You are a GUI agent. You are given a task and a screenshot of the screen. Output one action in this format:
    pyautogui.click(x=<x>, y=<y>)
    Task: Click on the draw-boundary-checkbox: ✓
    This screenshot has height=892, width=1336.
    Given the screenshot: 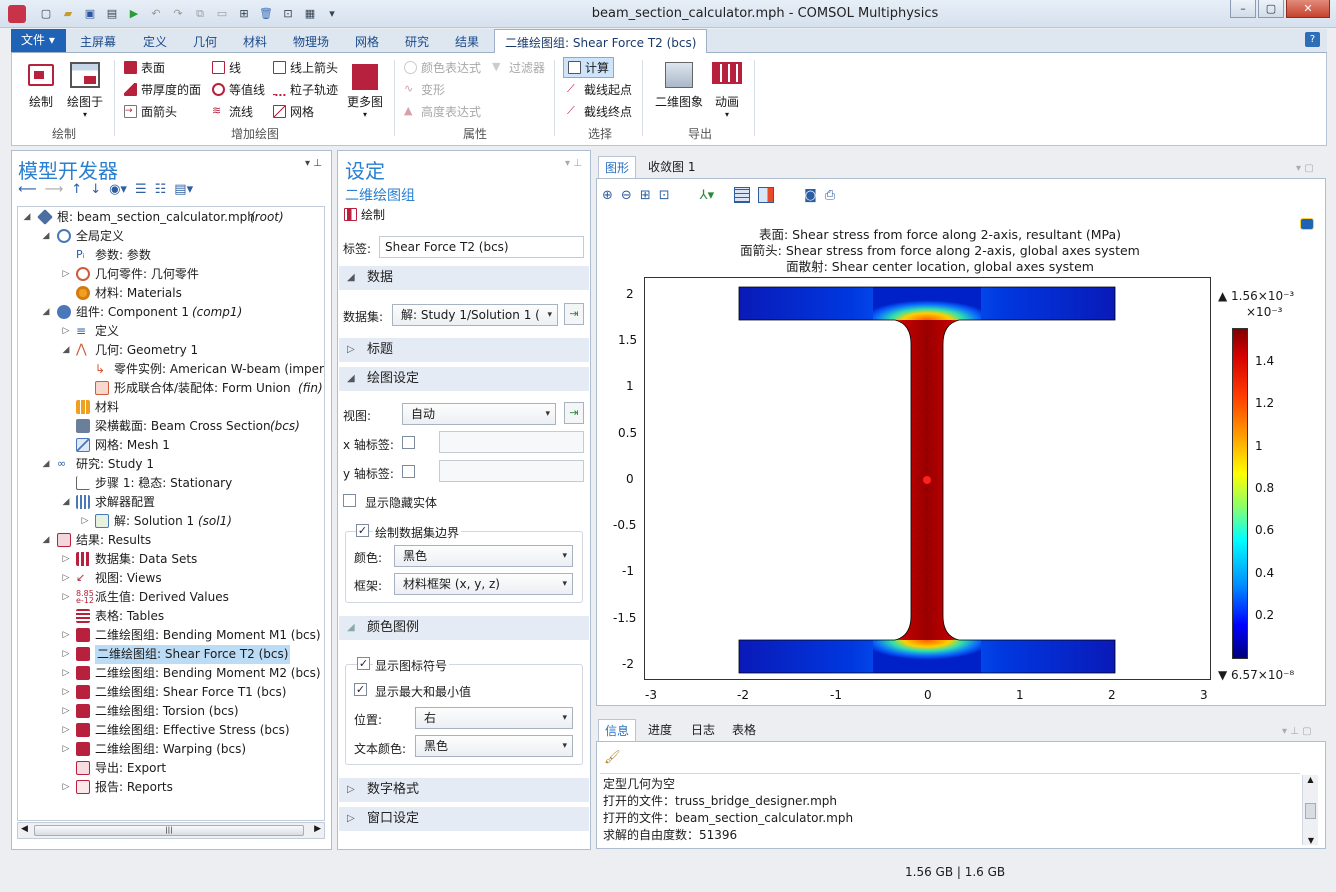 What is the action you would take?
    pyautogui.click(x=362, y=530)
    